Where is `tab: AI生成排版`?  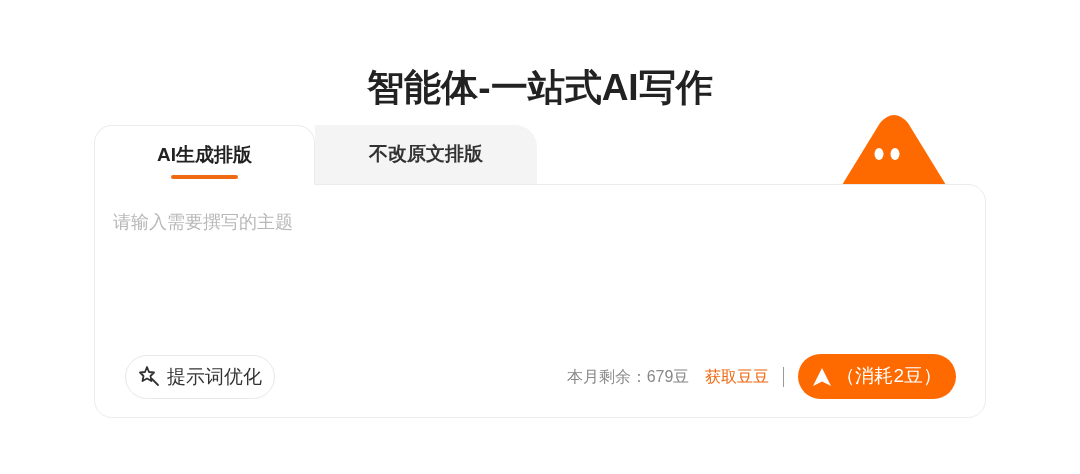 tab: AI生成排版 is located at coordinates (204, 155).